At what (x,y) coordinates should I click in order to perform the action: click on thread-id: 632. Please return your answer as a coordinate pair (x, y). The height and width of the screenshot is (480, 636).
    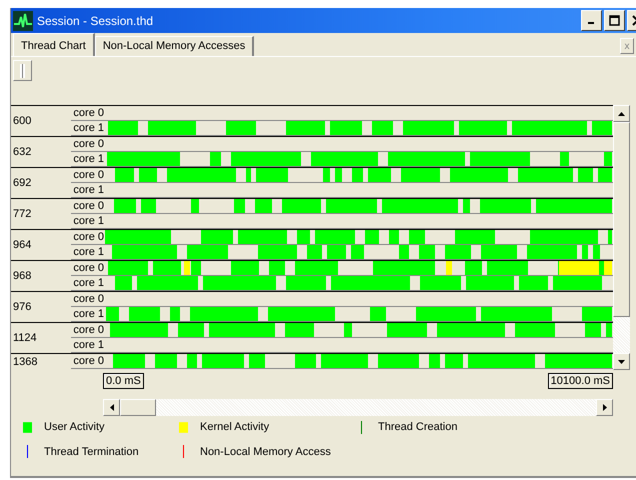
    Looking at the image, I should click on (22, 152).